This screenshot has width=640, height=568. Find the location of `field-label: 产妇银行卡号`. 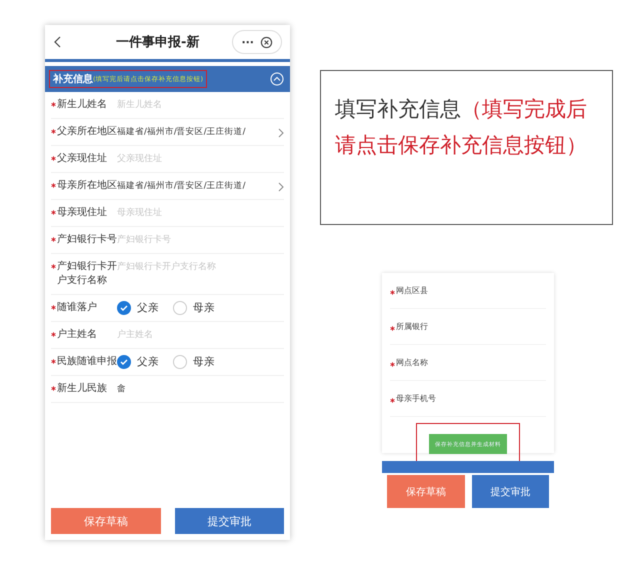

field-label: 产妇银行卡号 is located at coordinates (87, 240).